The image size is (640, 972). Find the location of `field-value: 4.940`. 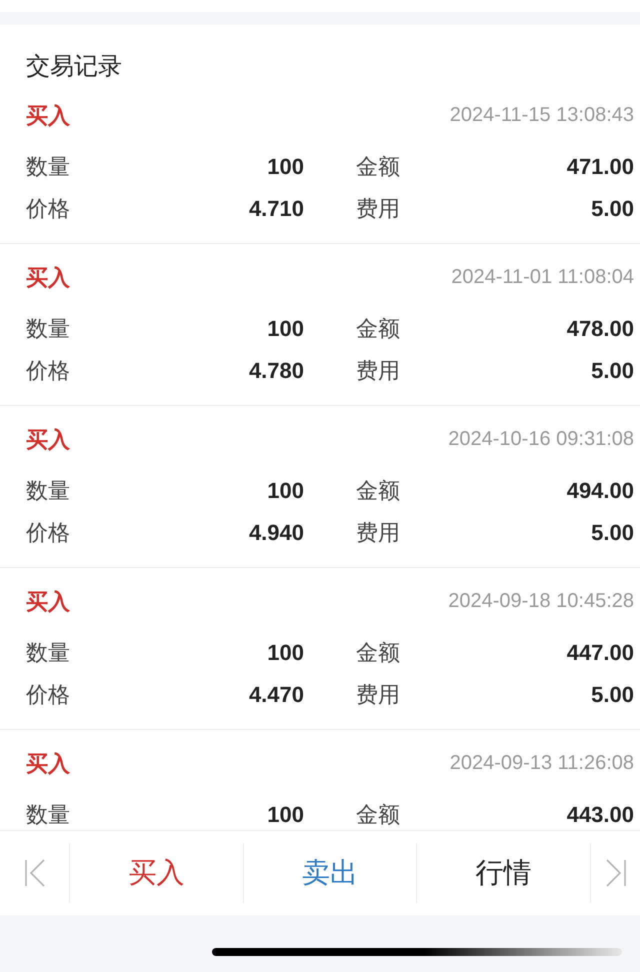

field-value: 4.940 is located at coordinates (276, 532).